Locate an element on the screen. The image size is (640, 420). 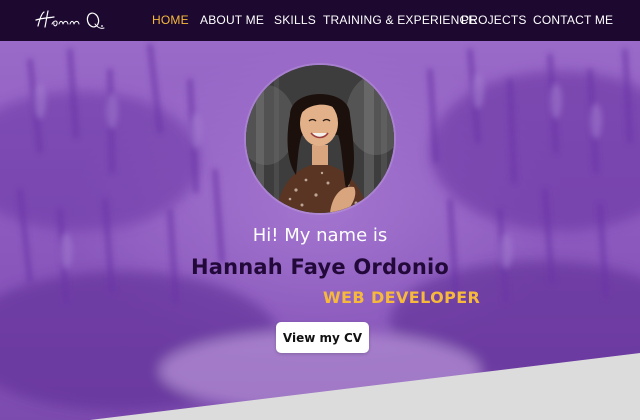
logo-signature-icon is located at coordinates (70, 19).